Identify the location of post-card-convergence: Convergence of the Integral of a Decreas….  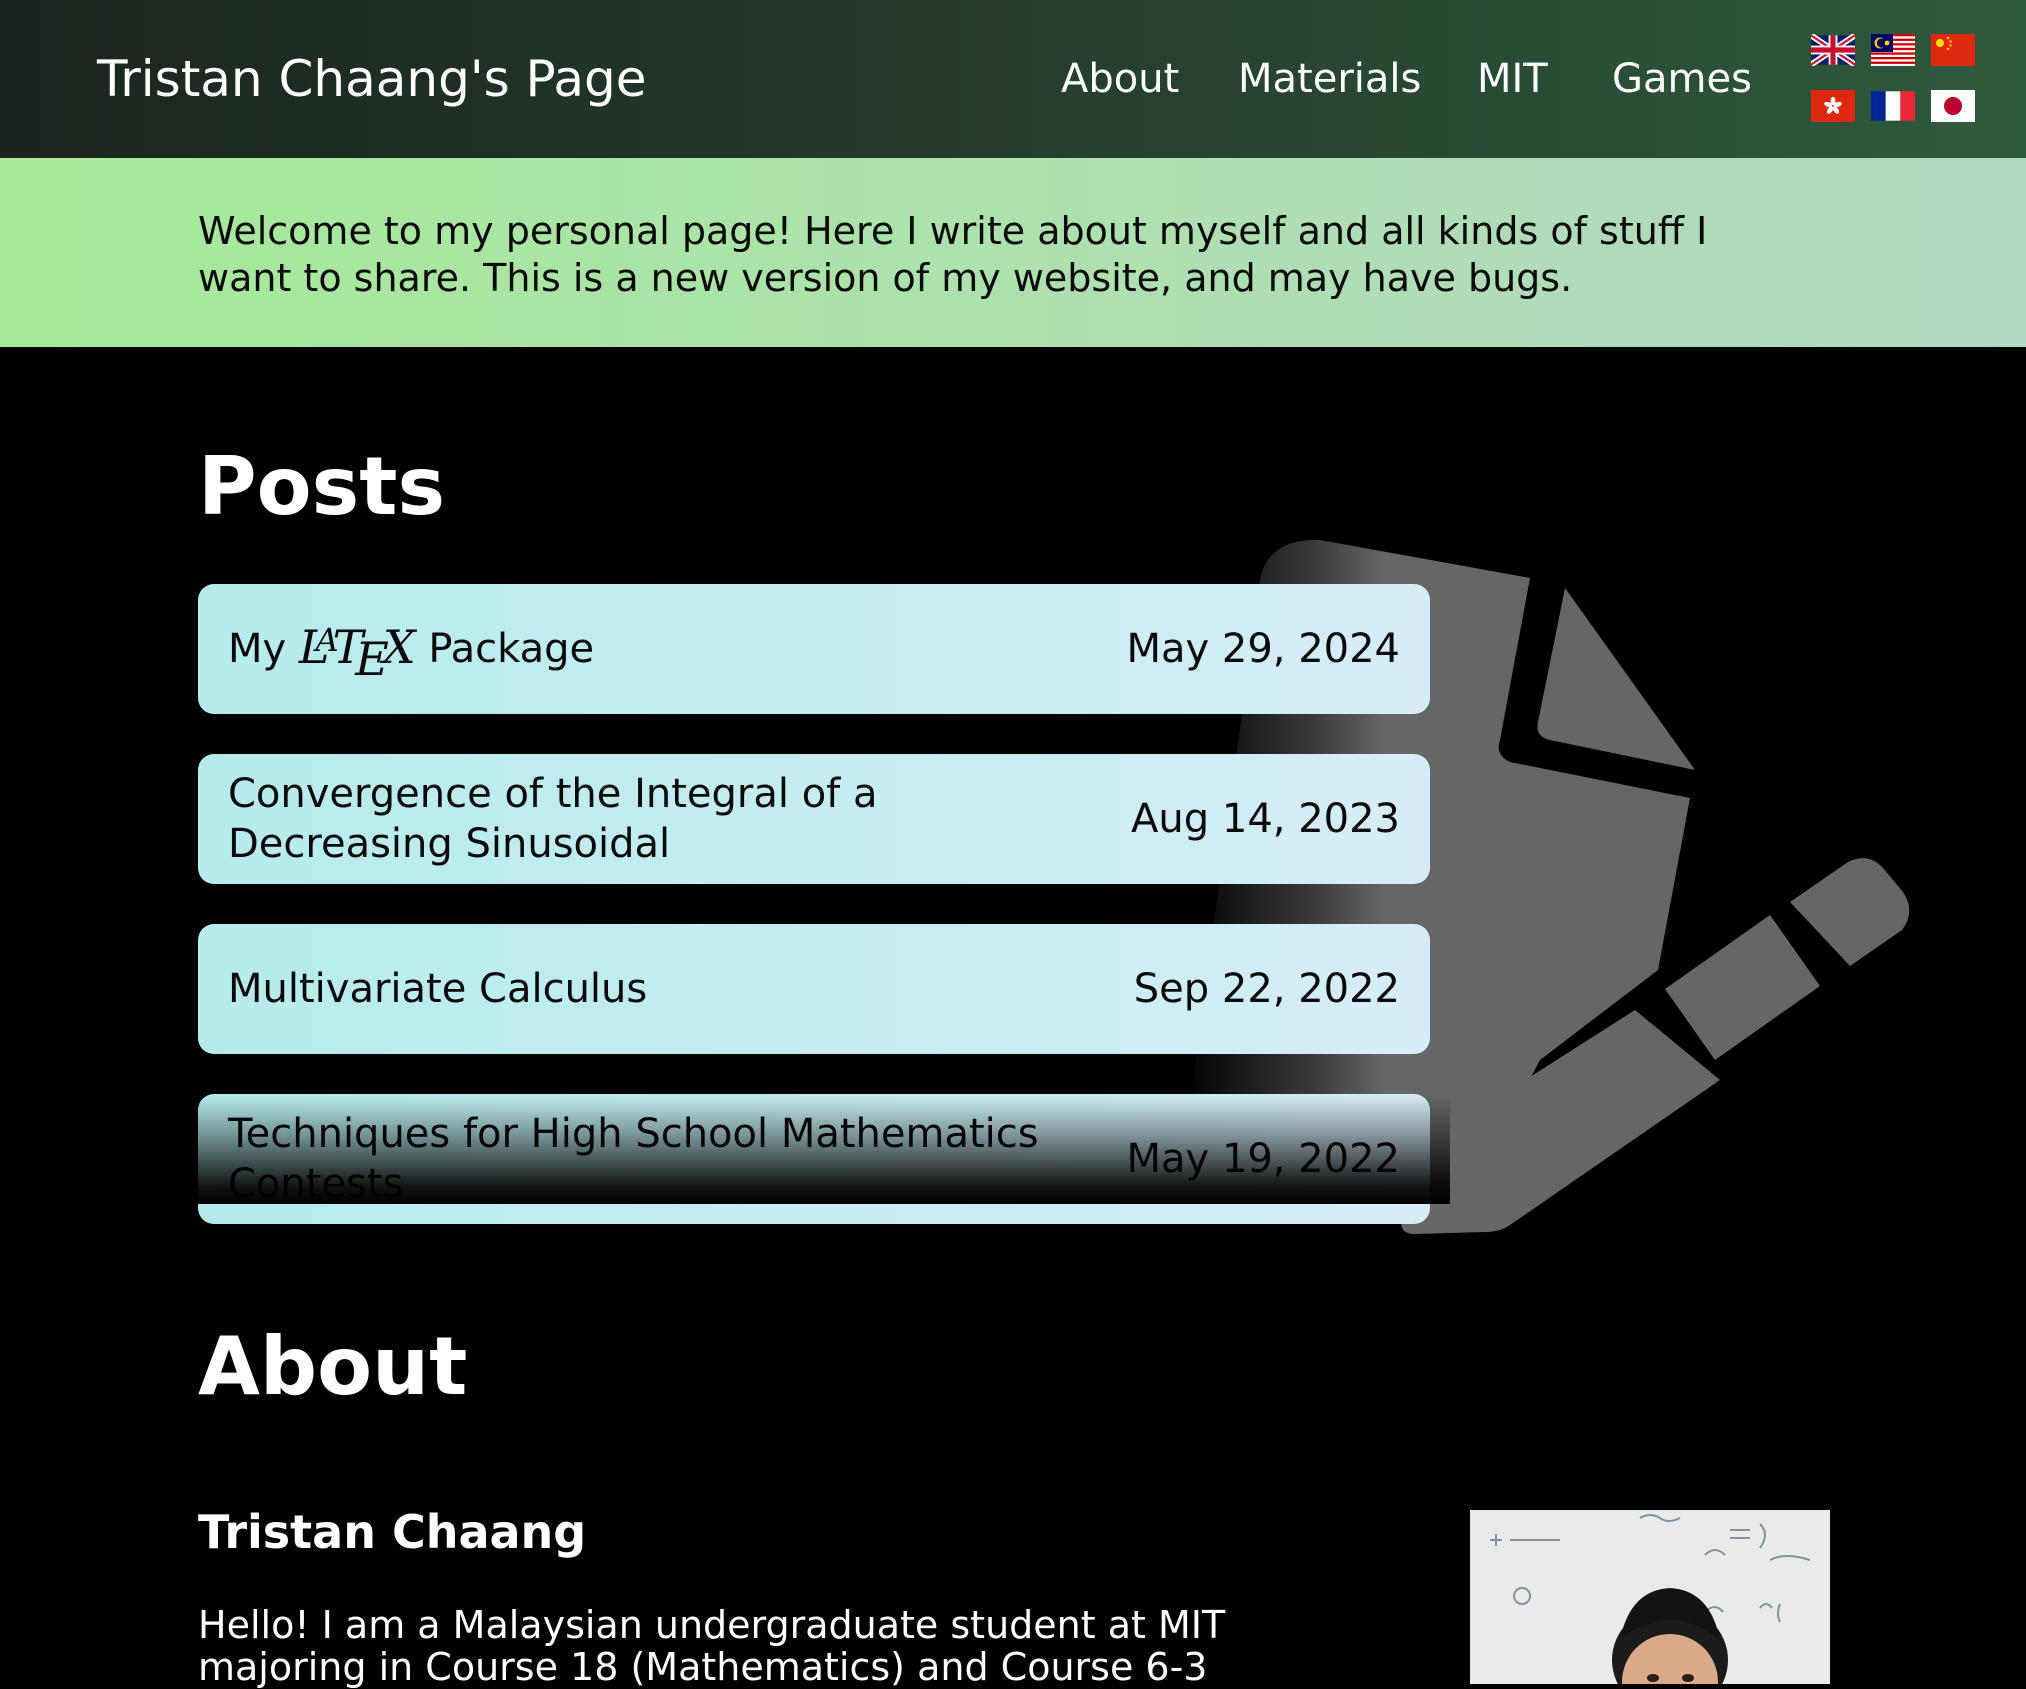
(814, 819).